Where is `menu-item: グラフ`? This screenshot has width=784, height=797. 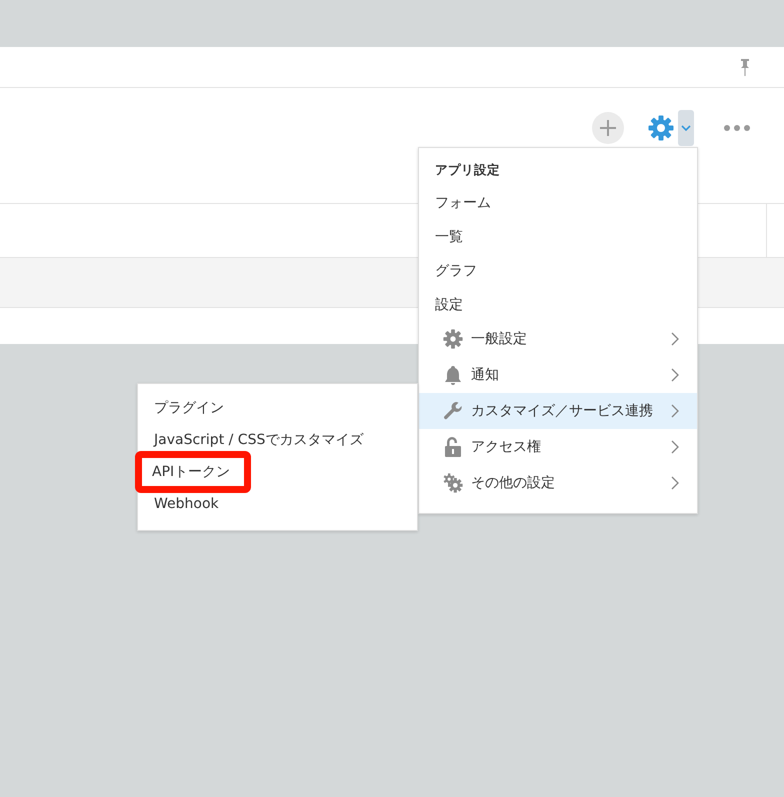
menu-item: グラフ is located at coordinates (558, 271).